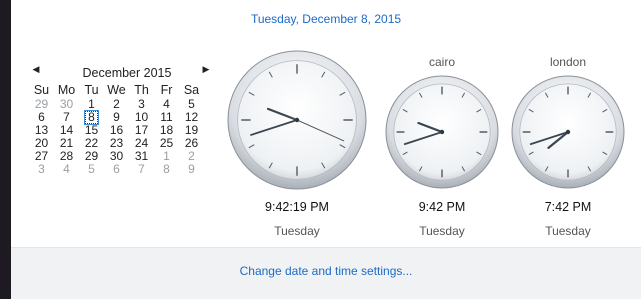  What do you see at coordinates (41, 169) in the screenshot?
I see `calendar-day: 3` at bounding box center [41, 169].